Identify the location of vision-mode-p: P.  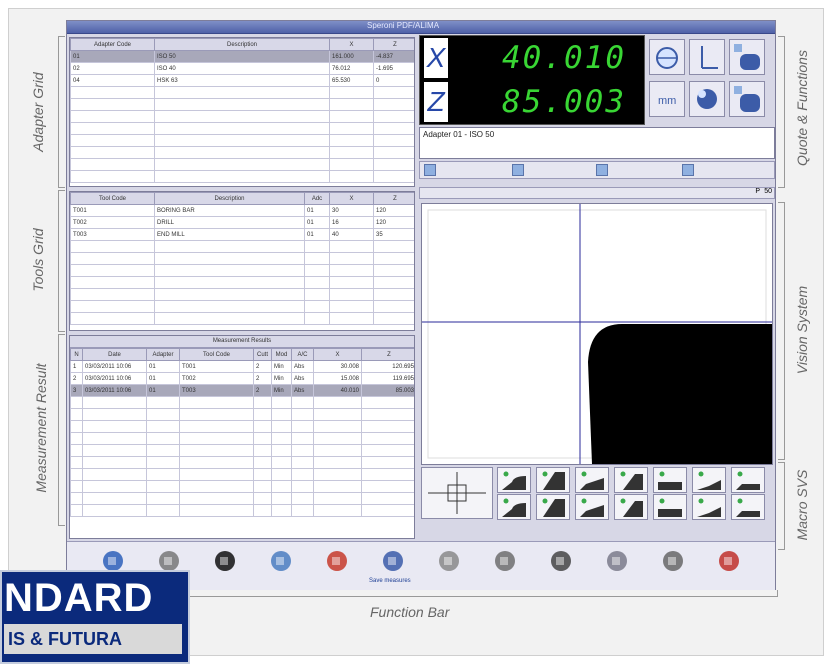
(757, 191).